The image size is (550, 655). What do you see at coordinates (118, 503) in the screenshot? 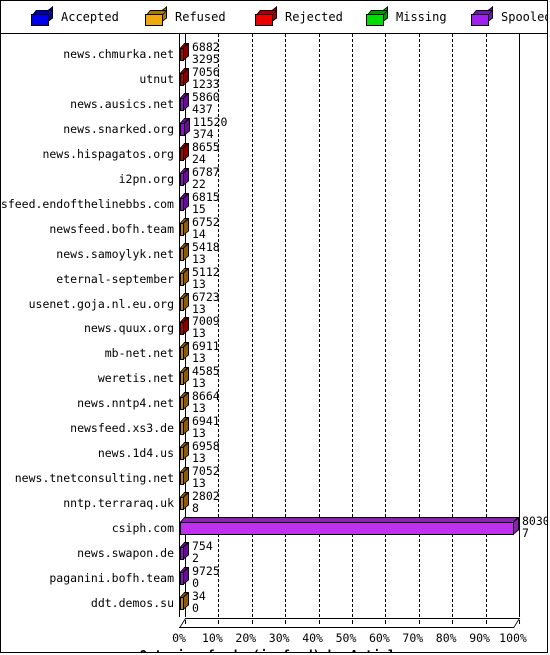
I see `y-axis-label: nntp.terraraq.uk` at bounding box center [118, 503].